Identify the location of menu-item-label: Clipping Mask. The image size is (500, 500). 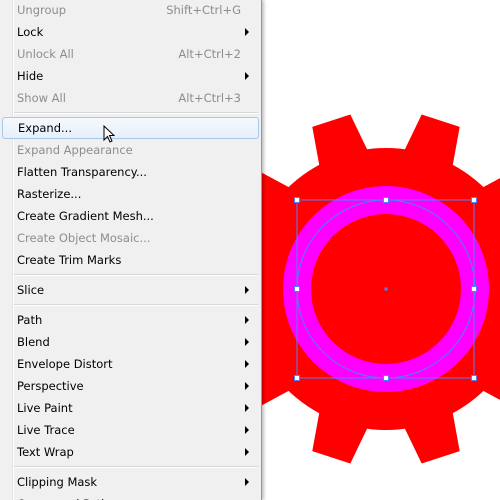
(57, 482).